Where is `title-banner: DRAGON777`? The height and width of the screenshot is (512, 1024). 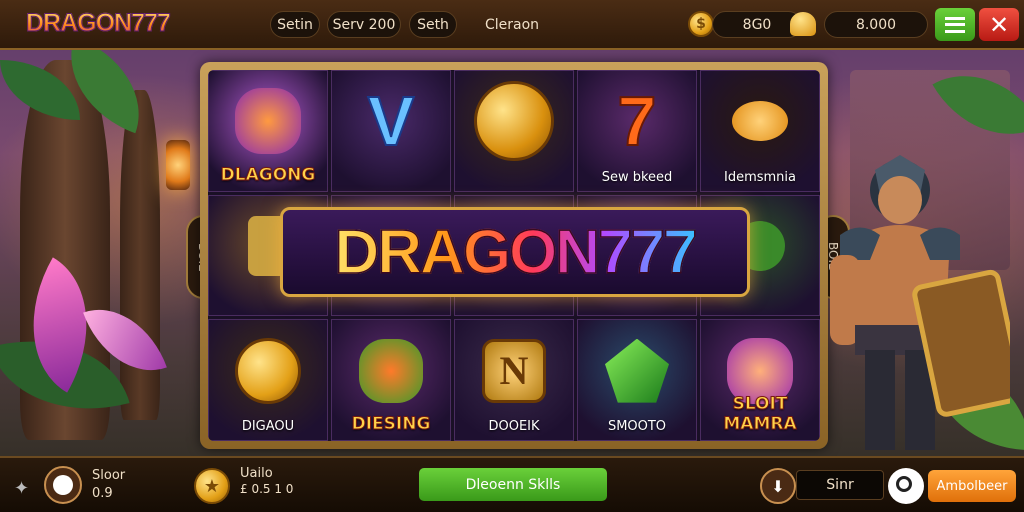
title-banner: DRAGON777 is located at coordinates (515, 252).